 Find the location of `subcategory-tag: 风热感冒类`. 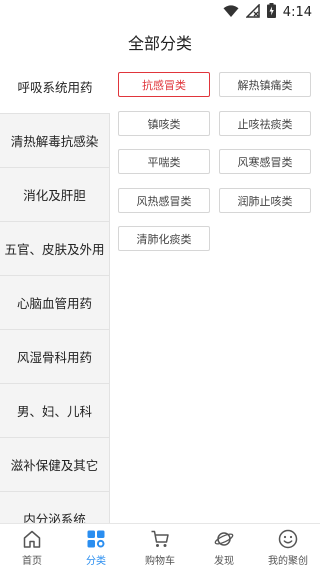

subcategory-tag: 风热感冒类 is located at coordinates (164, 200).